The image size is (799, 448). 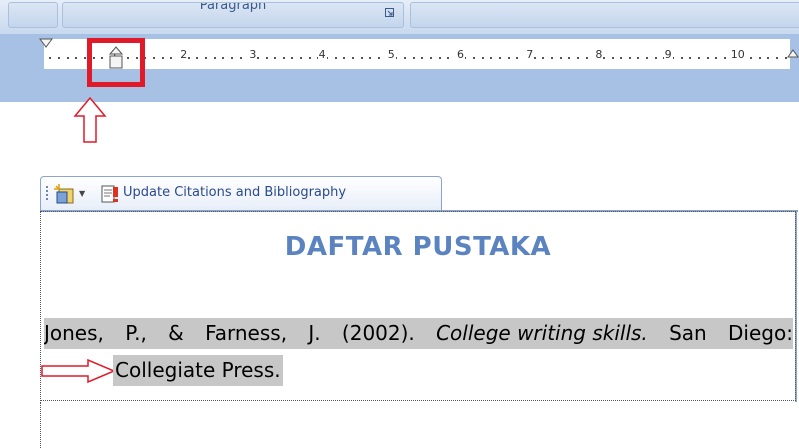 I want to click on dialog-launcher-icon, so click(x=390, y=13).